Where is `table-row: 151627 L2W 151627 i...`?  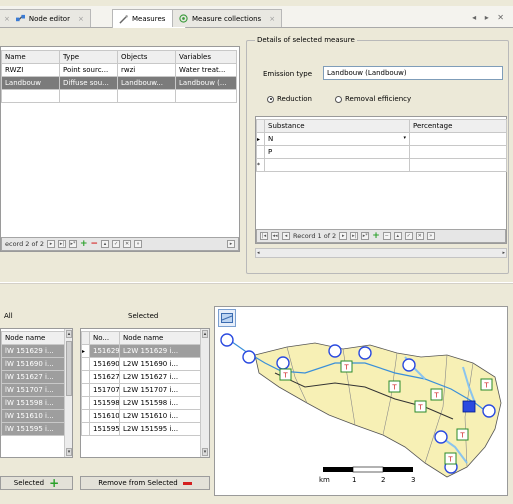 table-row: 151627 L2W 151627 i... is located at coordinates (141, 377).